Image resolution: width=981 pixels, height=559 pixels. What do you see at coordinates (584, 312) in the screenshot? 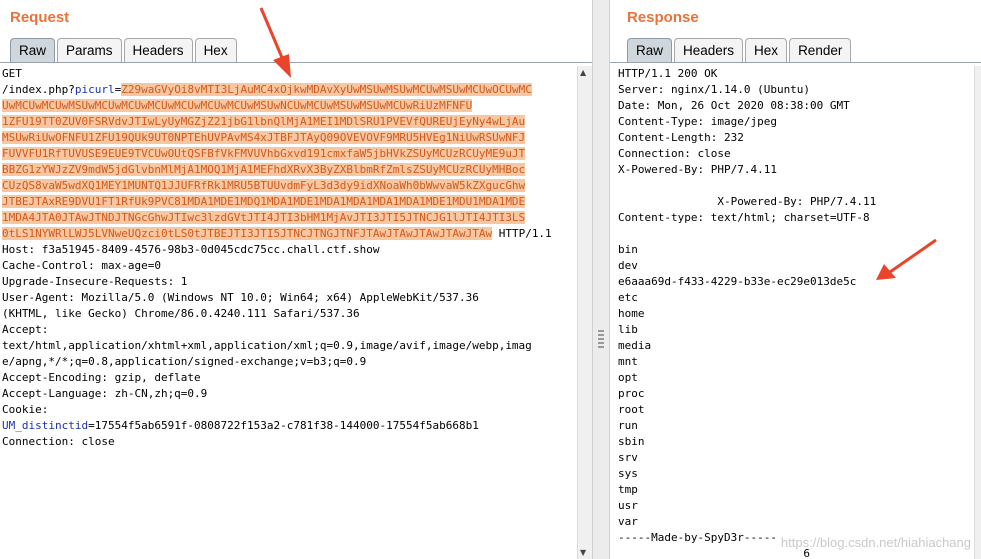
I see `request-scrollbar: ▲ ▼` at bounding box center [584, 312].